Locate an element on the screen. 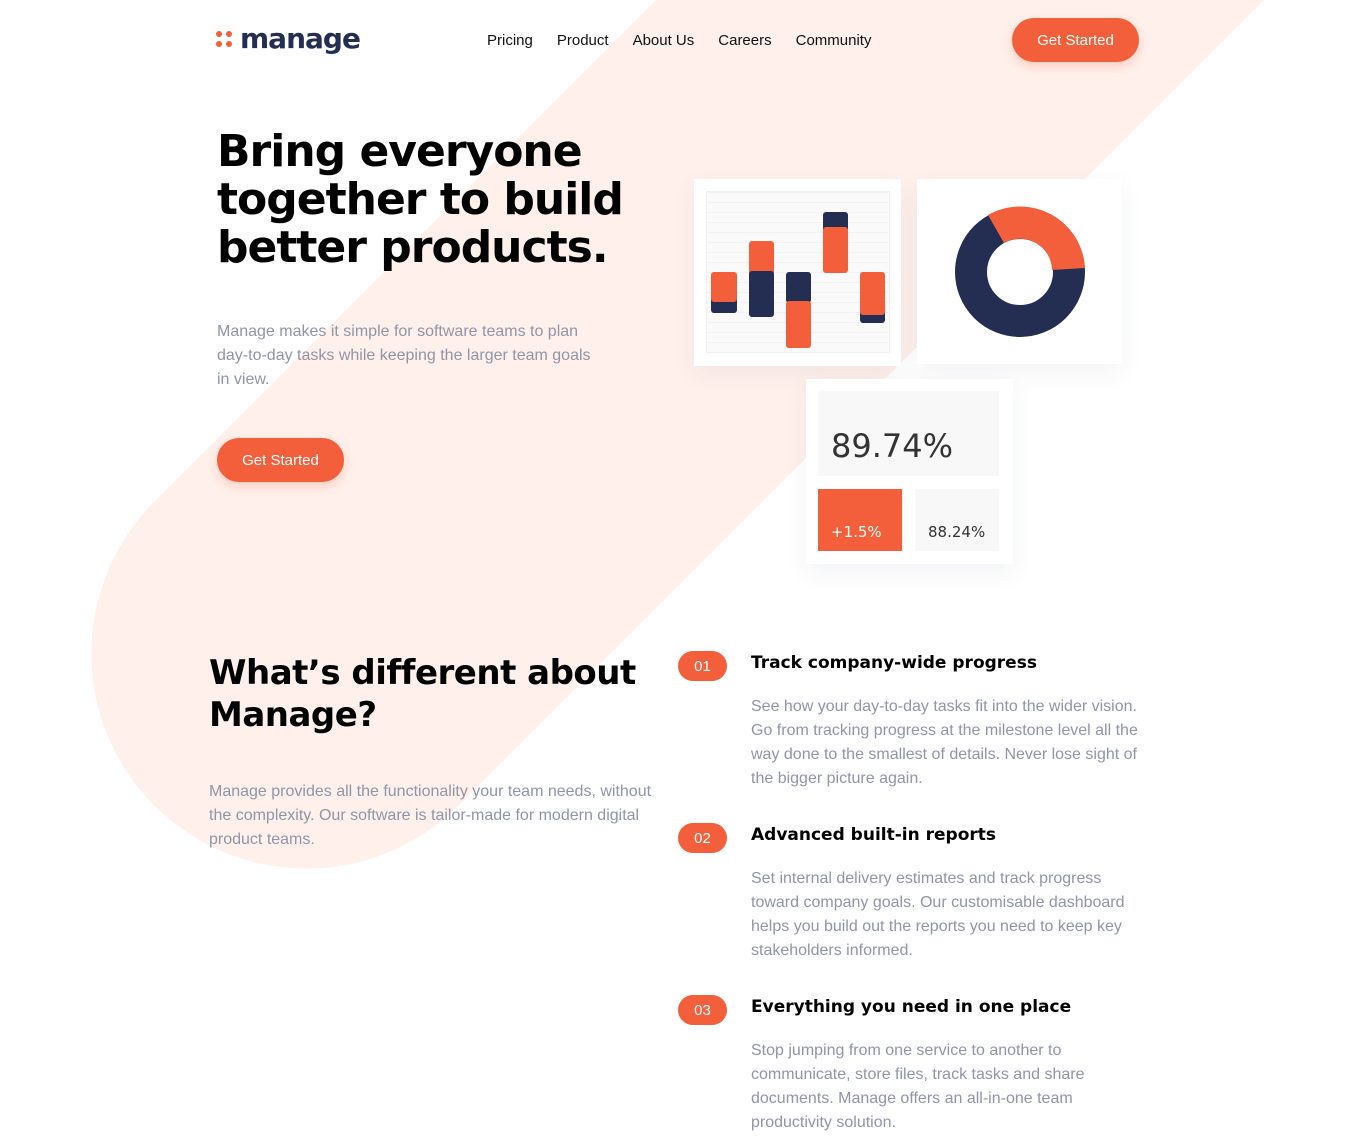 The image size is (1360, 1143). bar-4-orange is located at coordinates (835, 250).